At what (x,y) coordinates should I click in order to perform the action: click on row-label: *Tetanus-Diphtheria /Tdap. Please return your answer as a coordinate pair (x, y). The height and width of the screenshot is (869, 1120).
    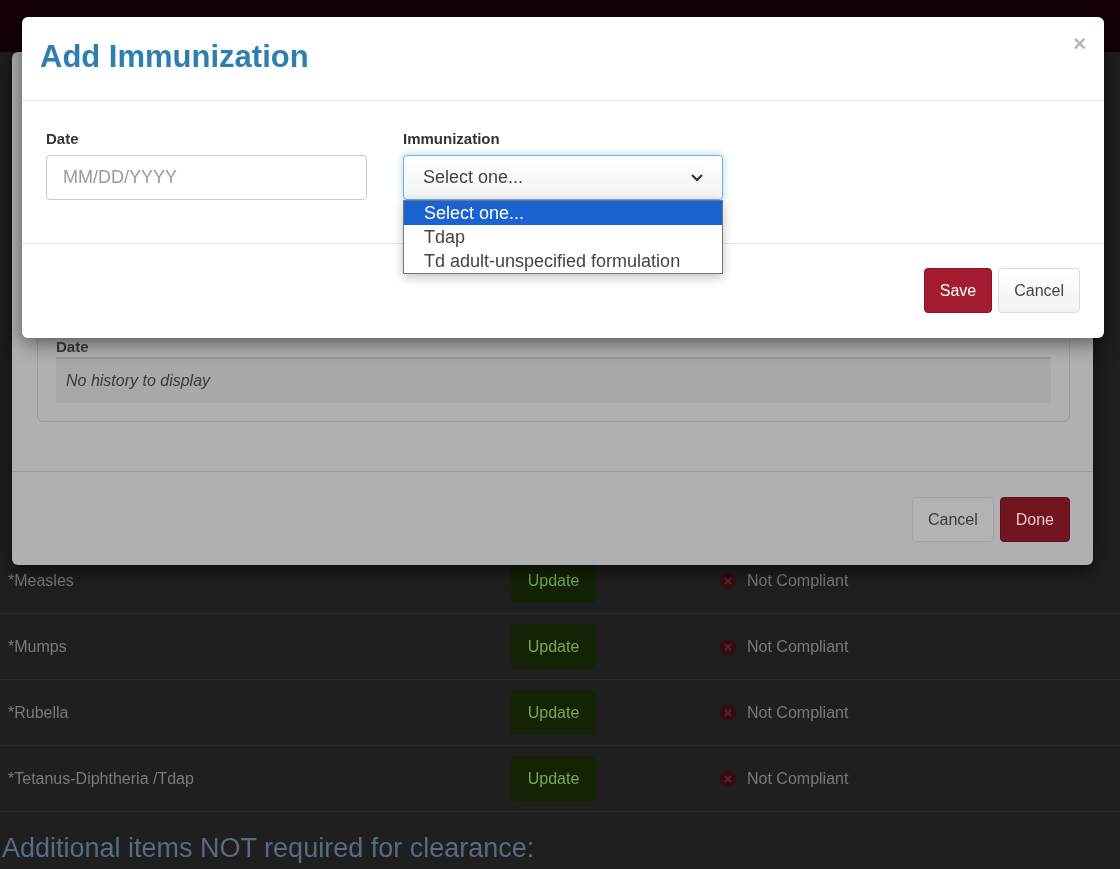
    Looking at the image, I should click on (101, 778).